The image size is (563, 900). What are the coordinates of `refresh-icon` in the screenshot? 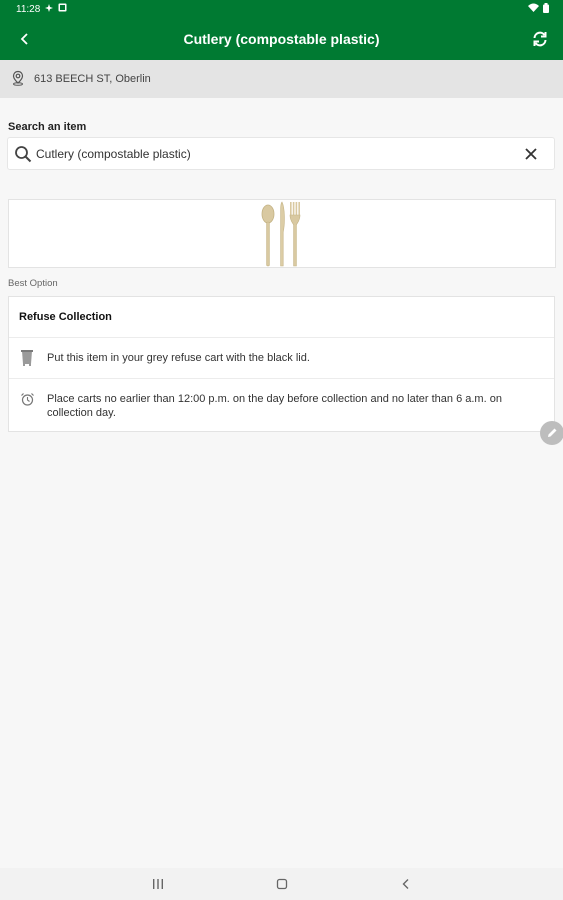 It's located at (540, 39).